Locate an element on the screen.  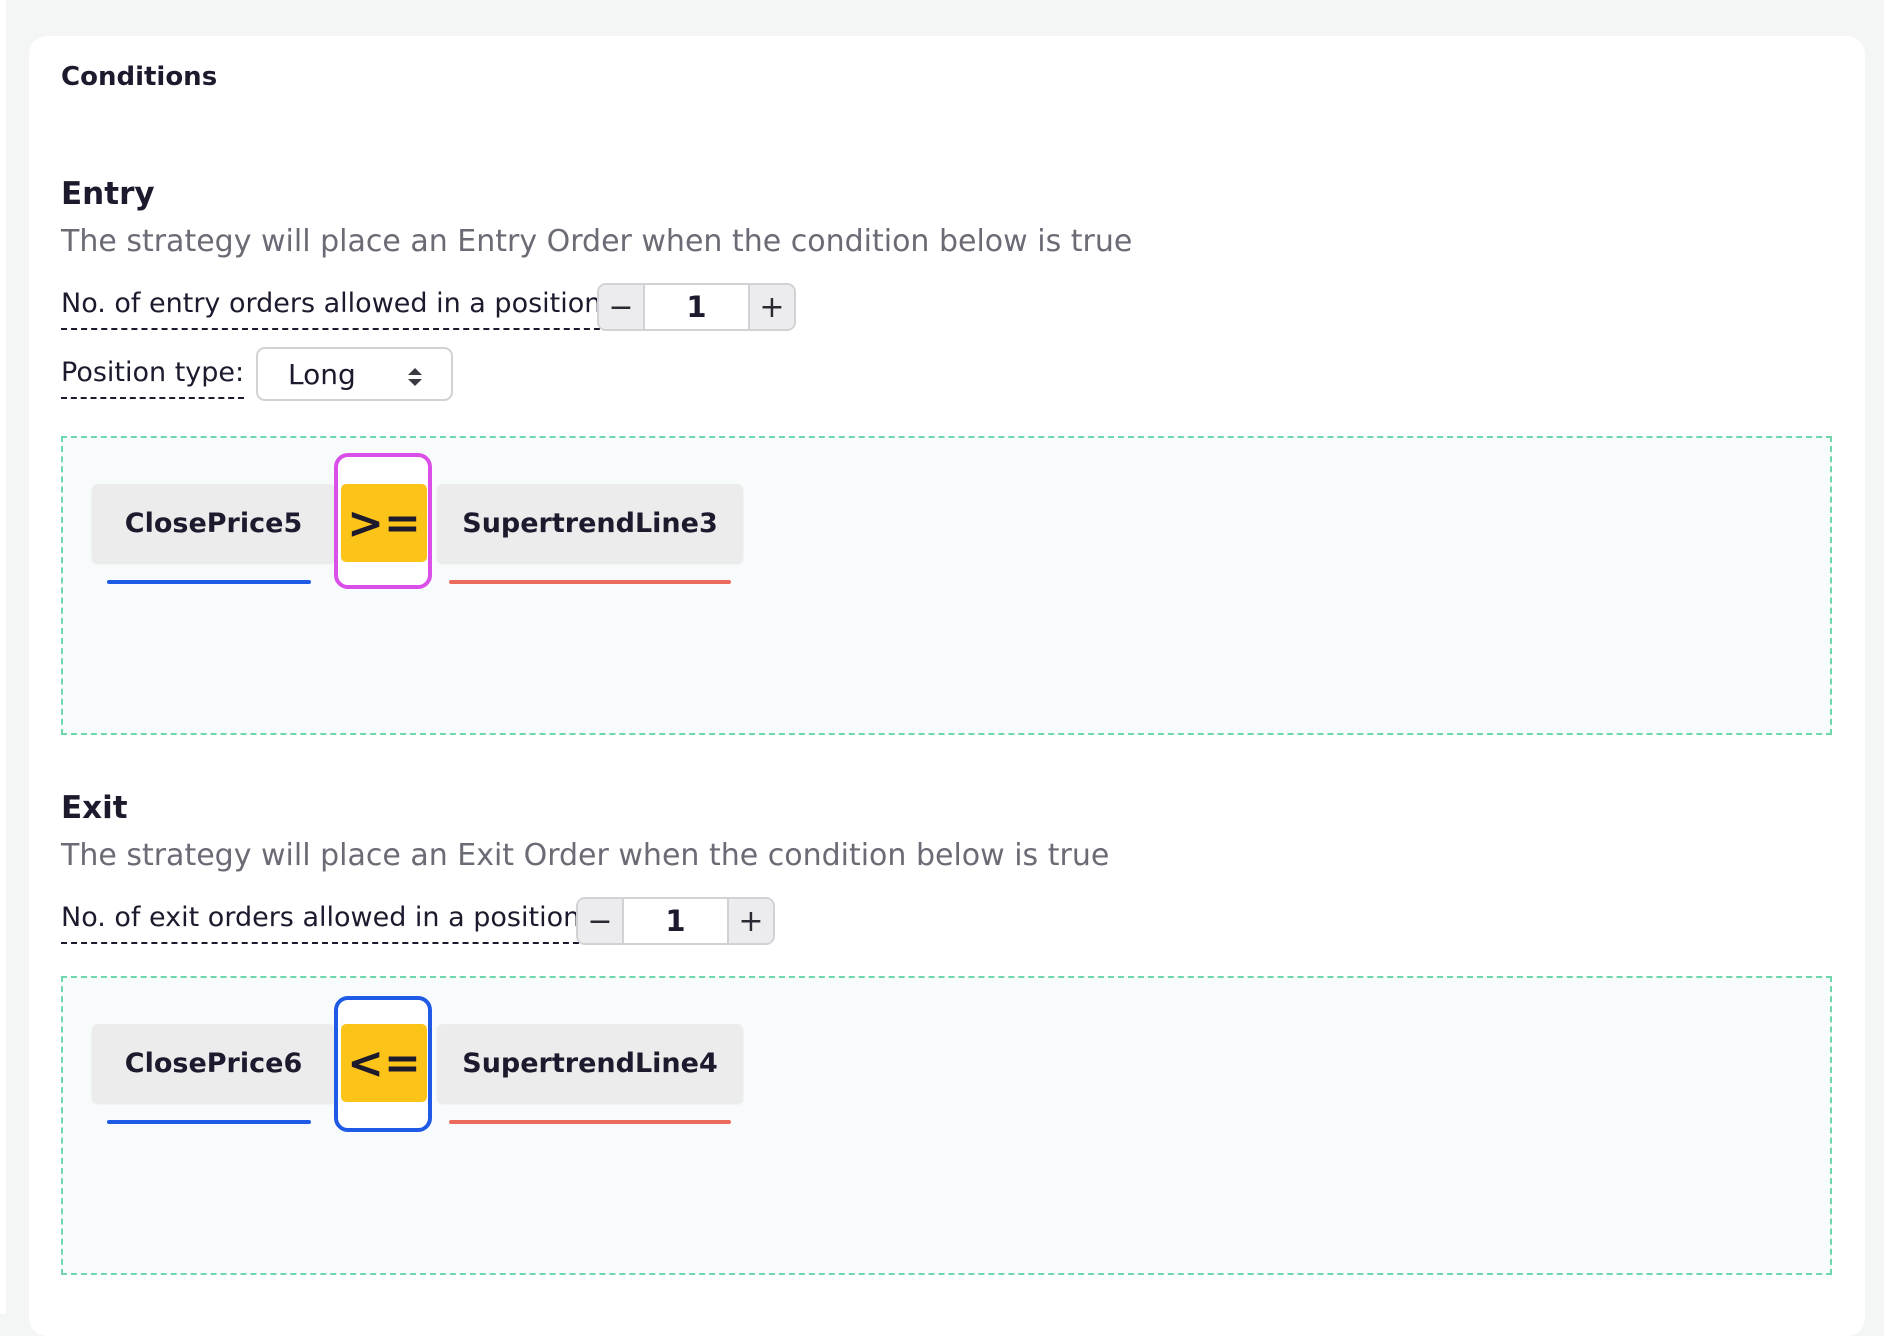
position-type-selected-value: Long is located at coordinates (322, 374).